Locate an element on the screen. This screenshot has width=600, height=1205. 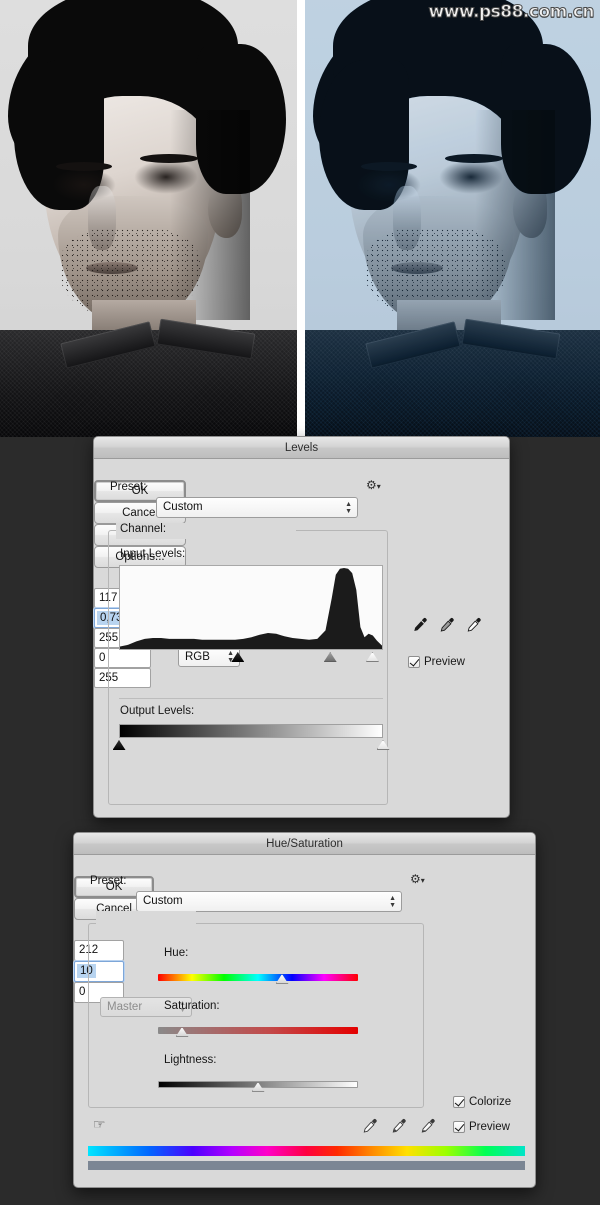
photo-gutter is located at coordinates (301, 218).